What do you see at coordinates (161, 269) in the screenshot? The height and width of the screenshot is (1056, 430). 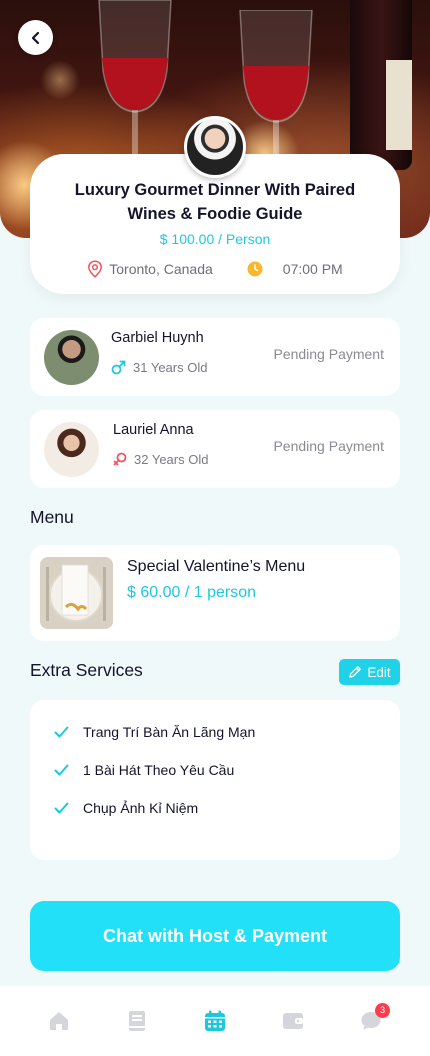 I see `location-text: Toronto, Canada` at bounding box center [161, 269].